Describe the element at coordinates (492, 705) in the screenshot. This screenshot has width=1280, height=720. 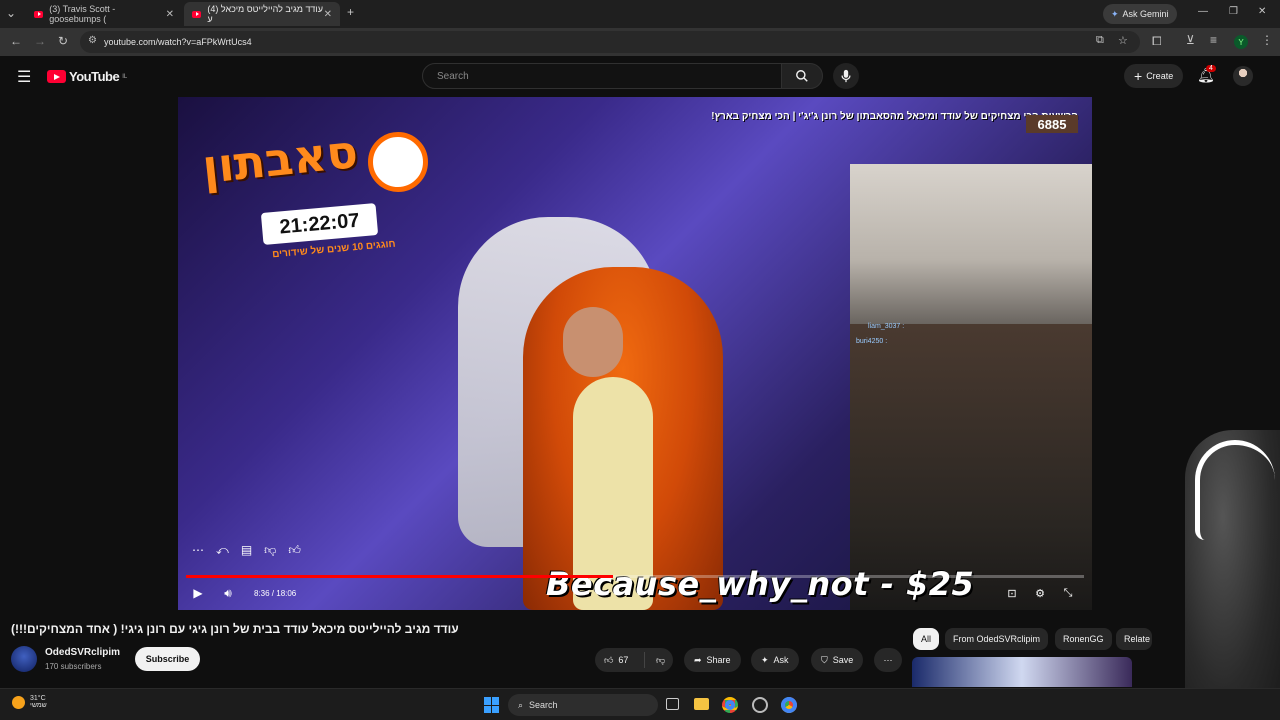
I see `windows-start-icon` at that location.